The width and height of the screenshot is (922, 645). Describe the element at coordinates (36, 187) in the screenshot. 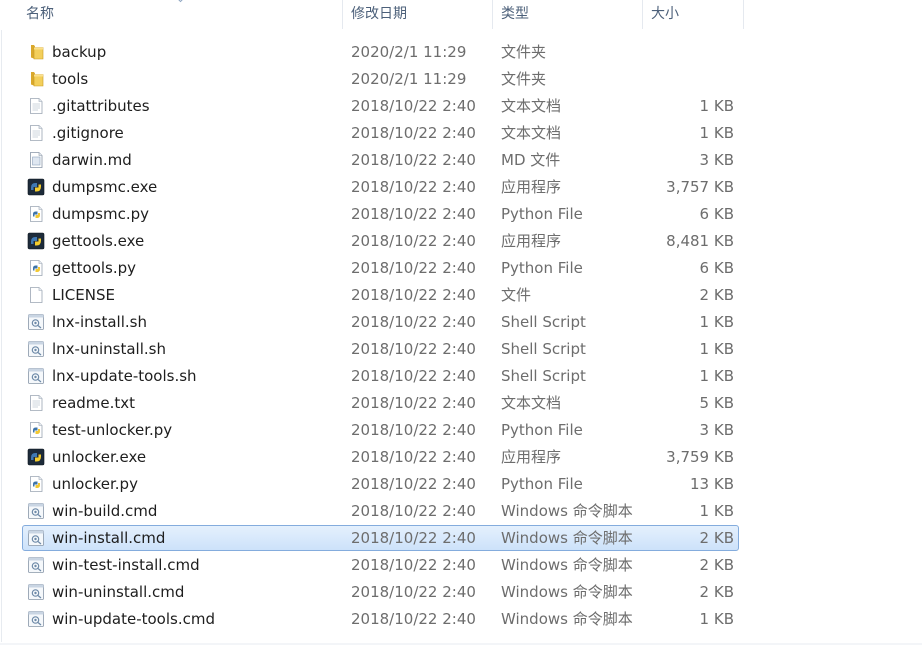

I see `python-exe-icon` at that location.